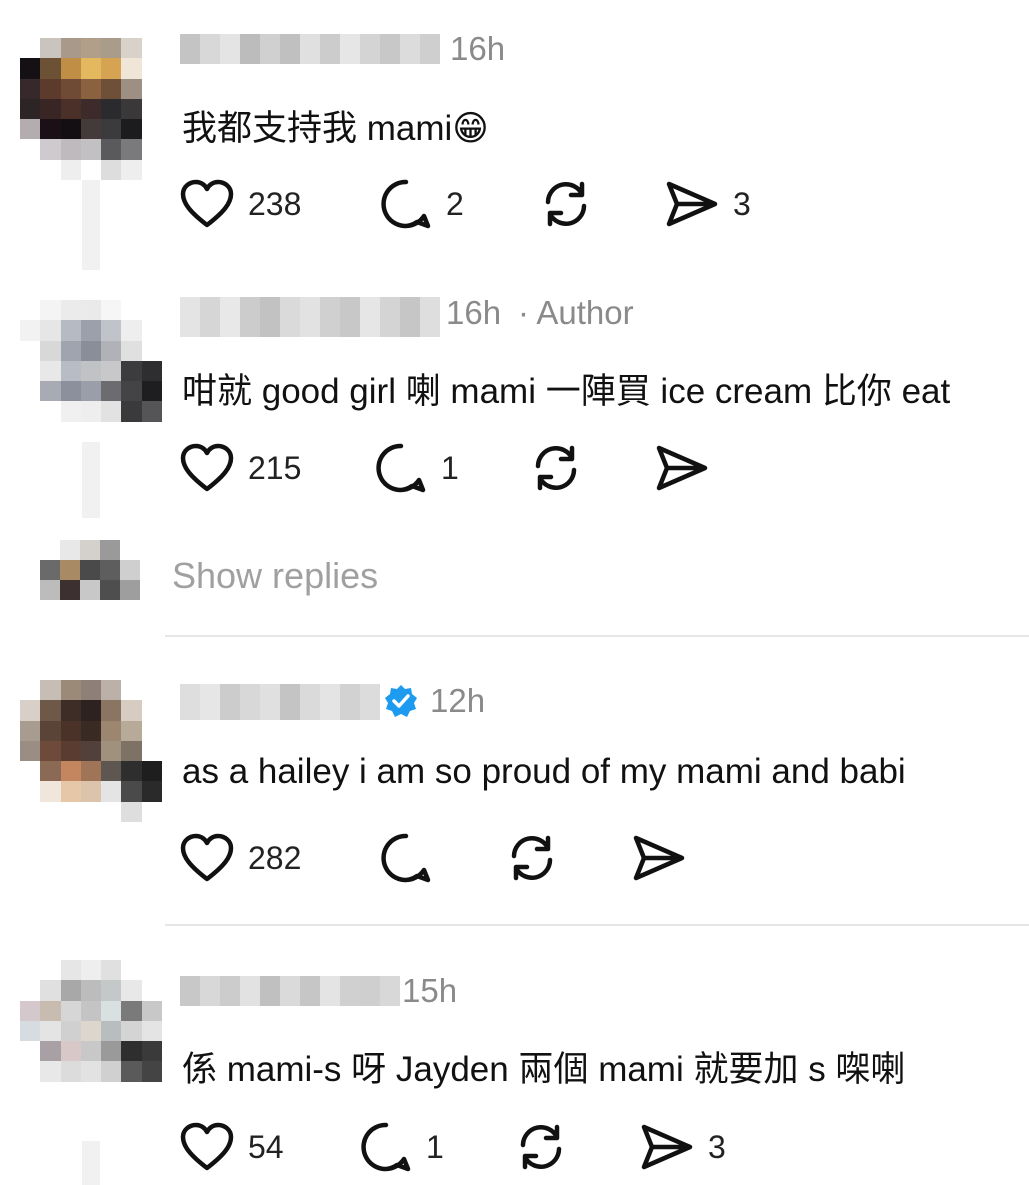 Image resolution: width=1029 pixels, height=1185 pixels. Describe the element at coordinates (275, 467) in the screenshot. I see `like-count: 215` at that location.